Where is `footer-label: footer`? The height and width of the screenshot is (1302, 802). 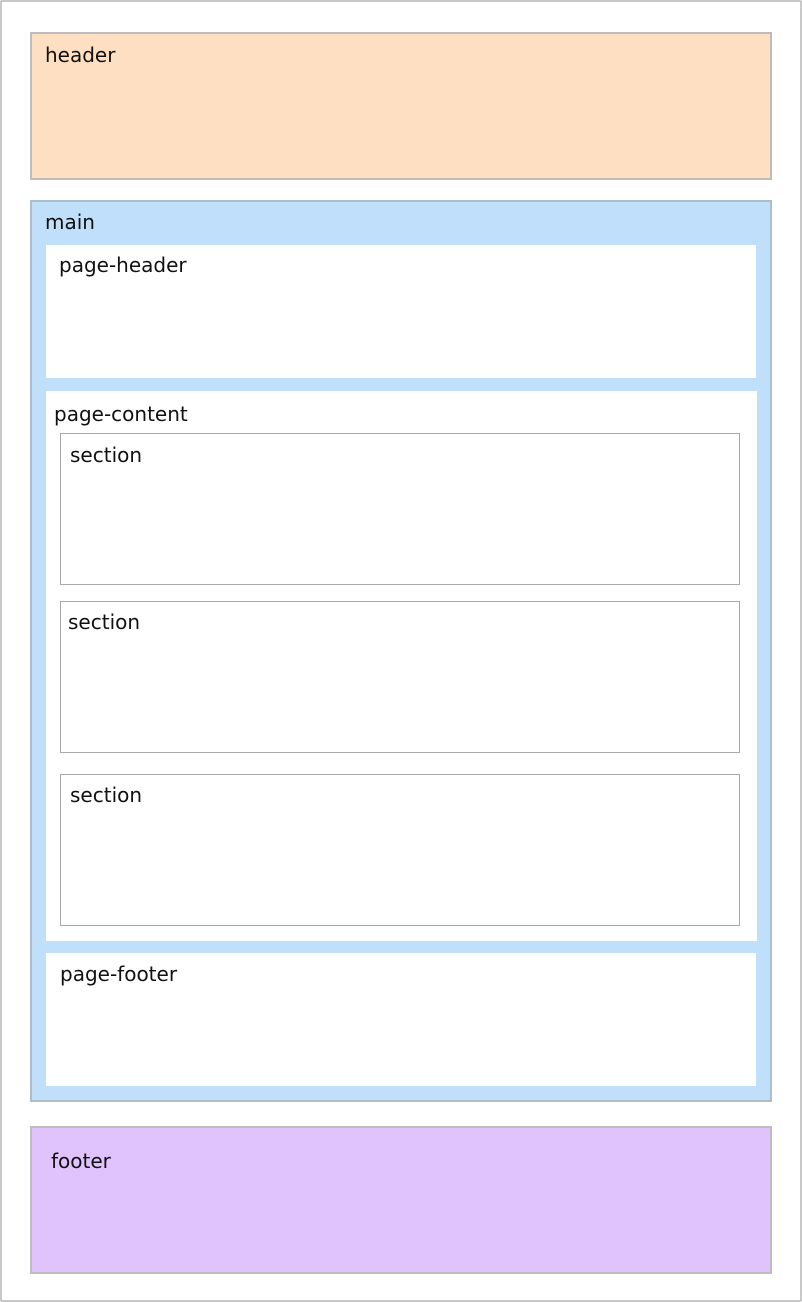
footer-label: footer is located at coordinates (81, 1161).